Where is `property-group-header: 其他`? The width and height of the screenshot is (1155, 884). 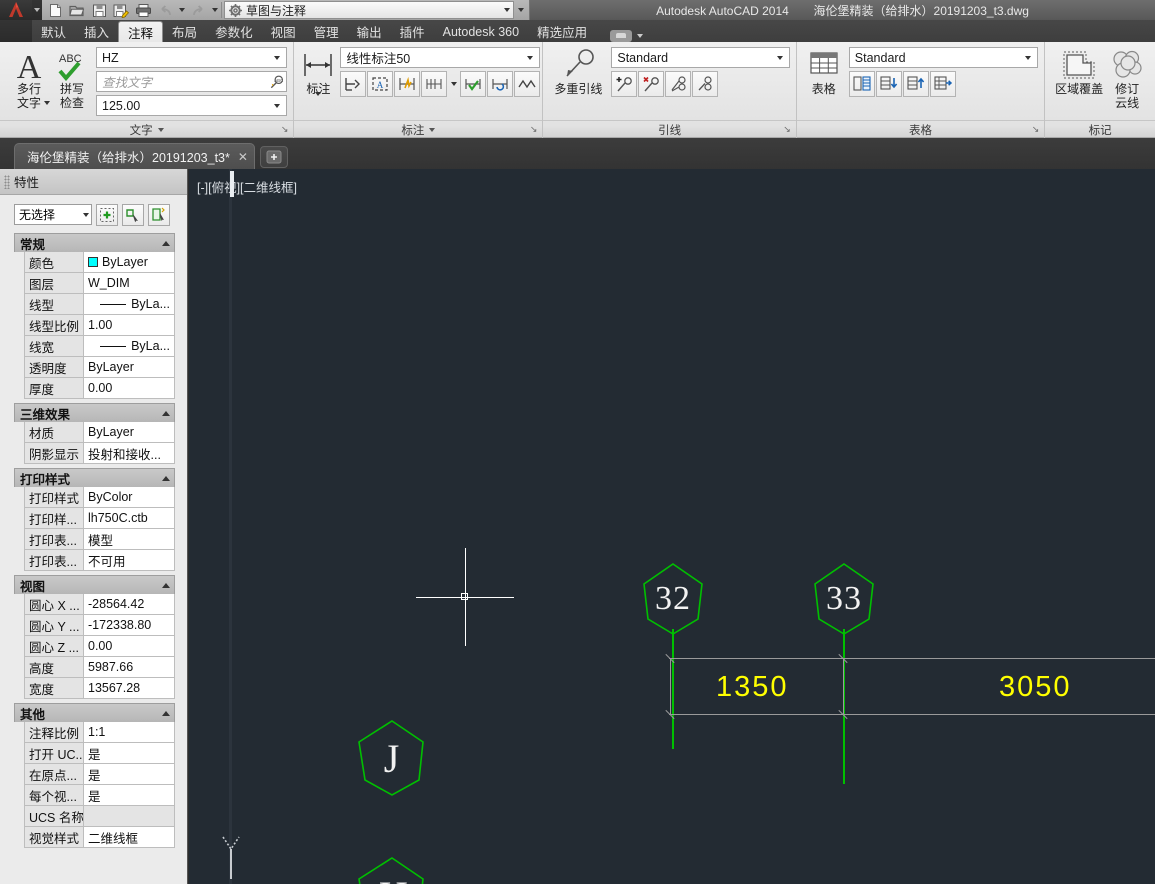 property-group-header: 其他 is located at coordinates (94, 712).